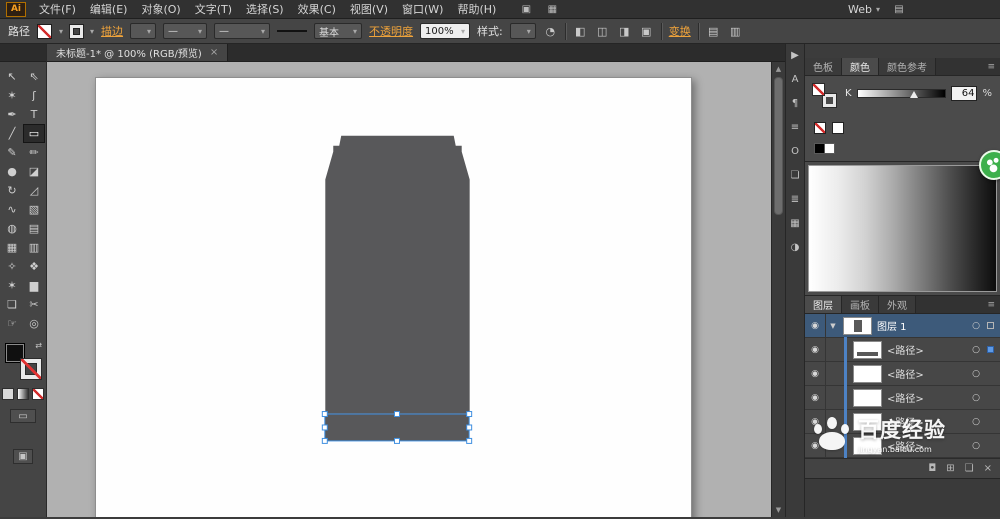 The width and height of the screenshot is (1000, 519). I want to click on hand-tool: ☞, so click(12, 323).